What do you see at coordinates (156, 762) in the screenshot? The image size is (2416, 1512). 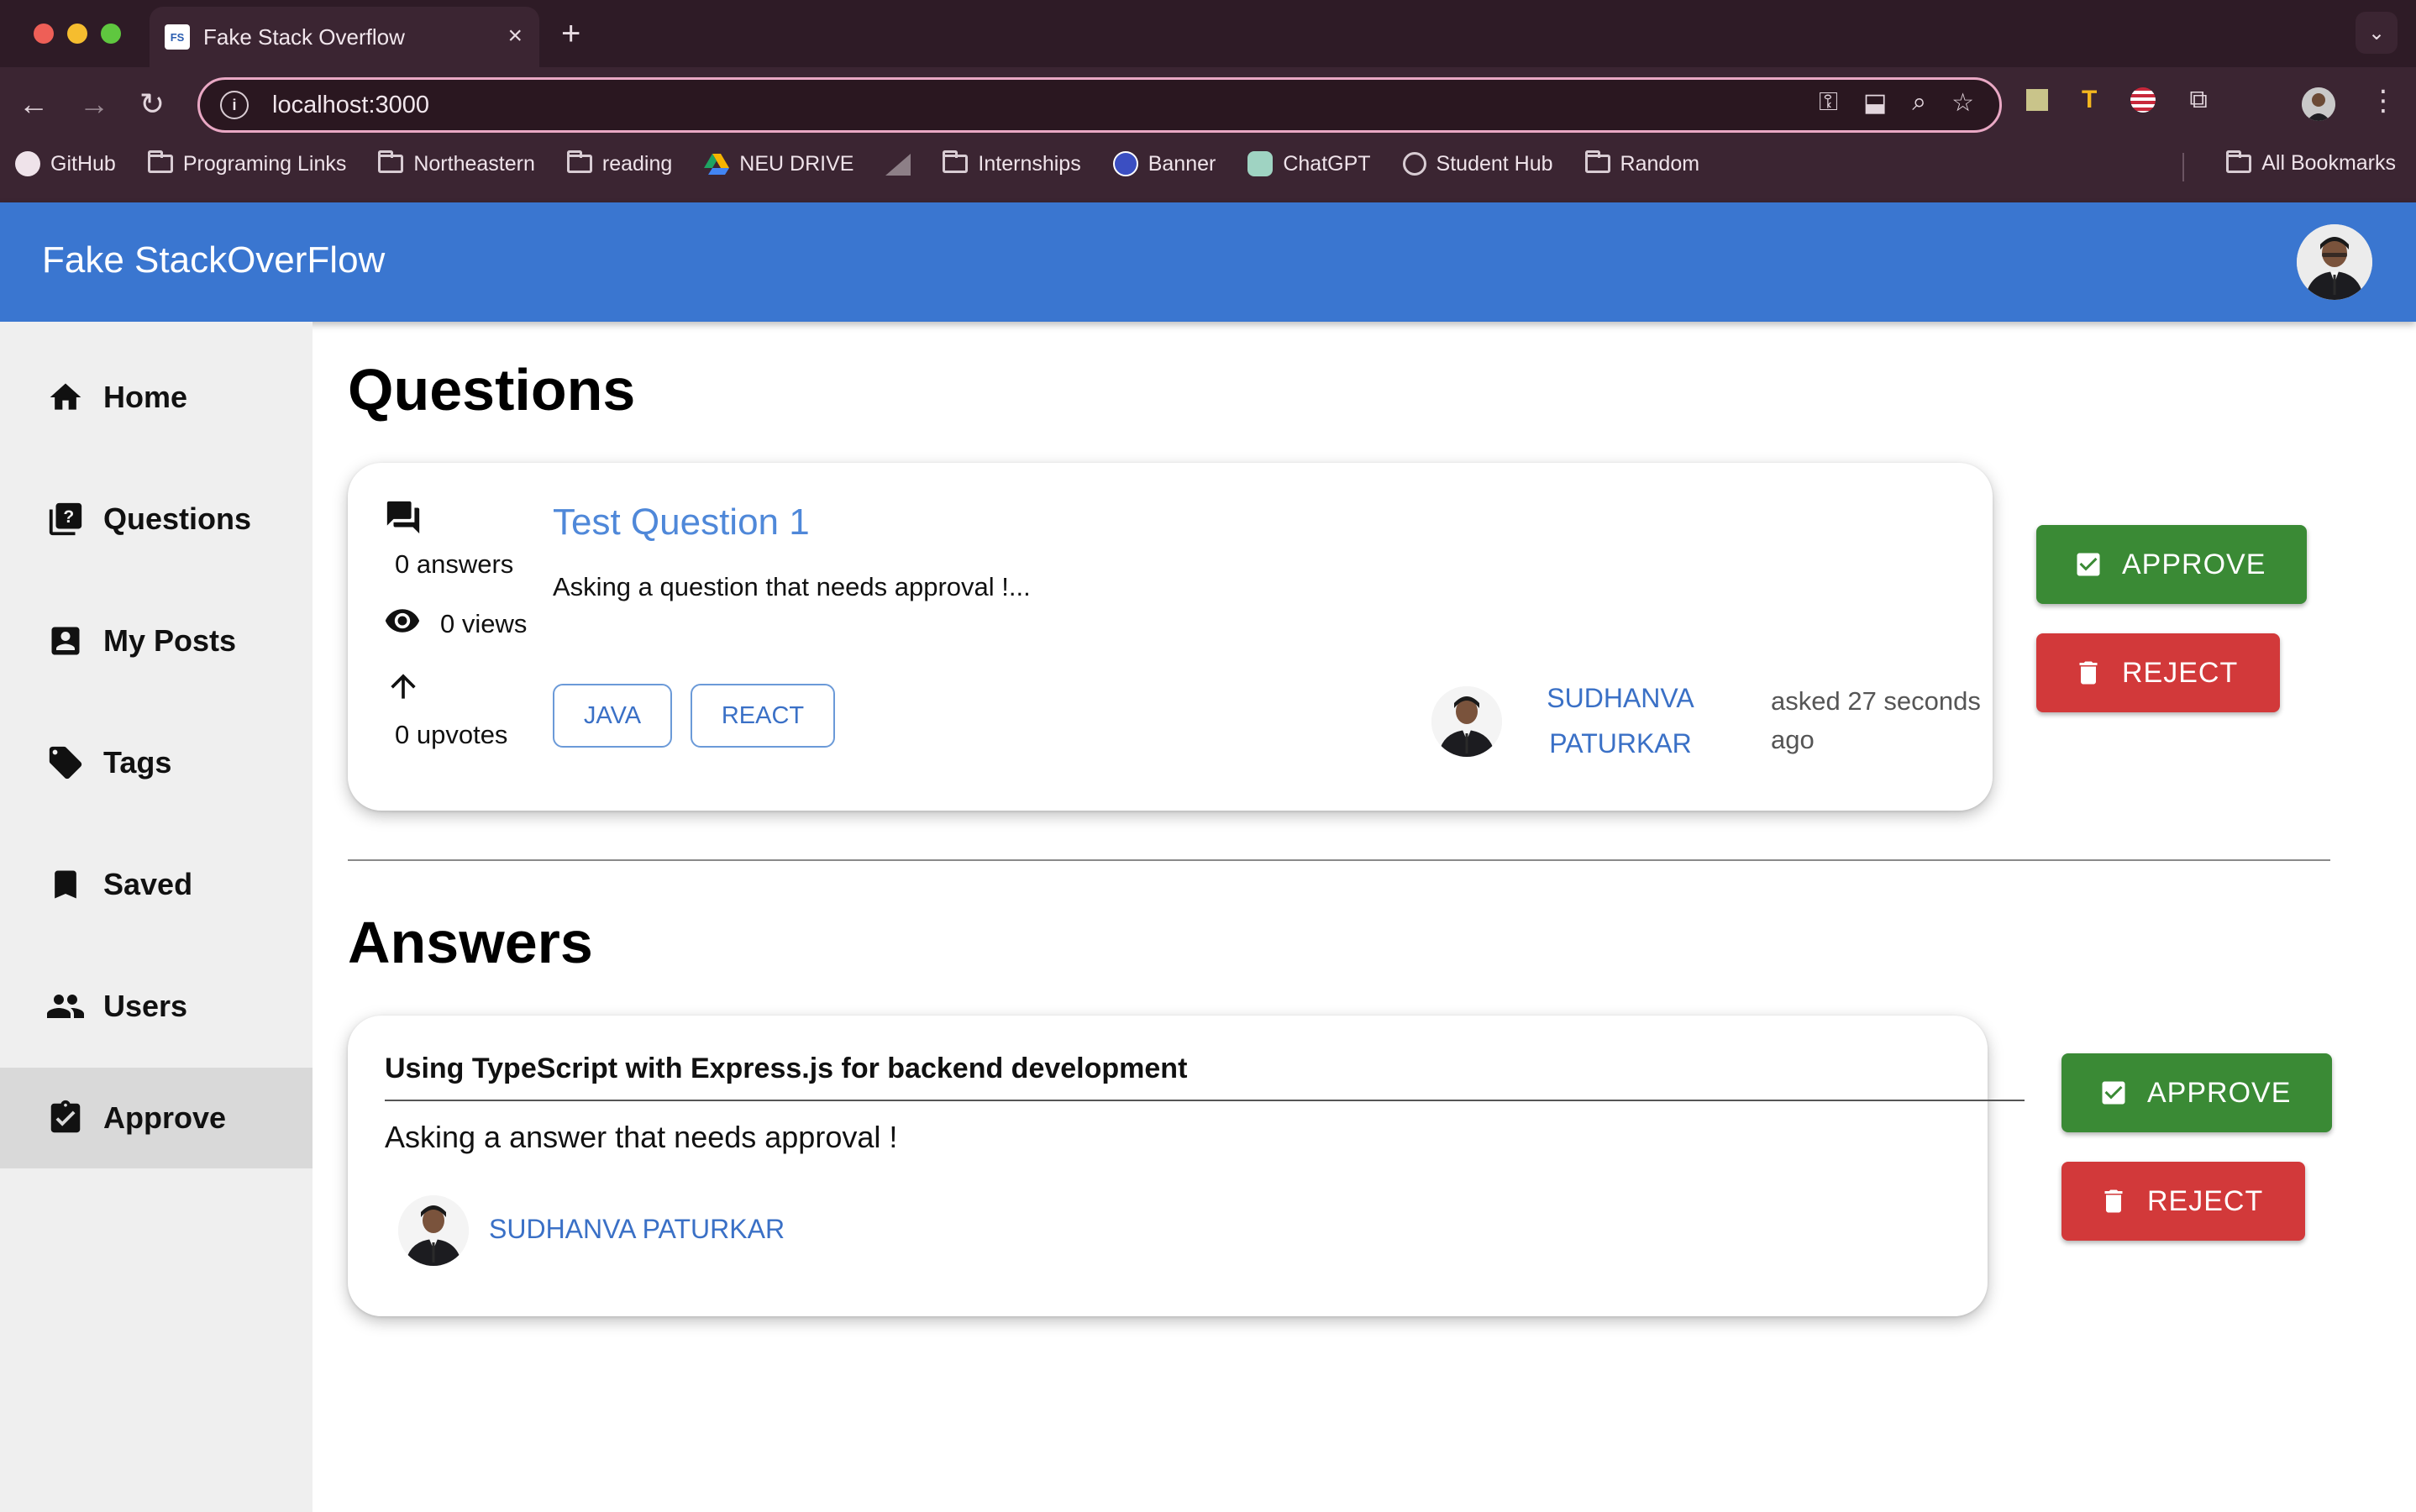 I see `sidebar-item-tags: Tags` at bounding box center [156, 762].